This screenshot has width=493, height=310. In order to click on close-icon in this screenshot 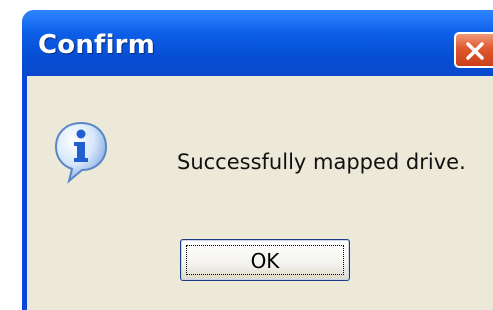, I will do `click(475, 51)`.